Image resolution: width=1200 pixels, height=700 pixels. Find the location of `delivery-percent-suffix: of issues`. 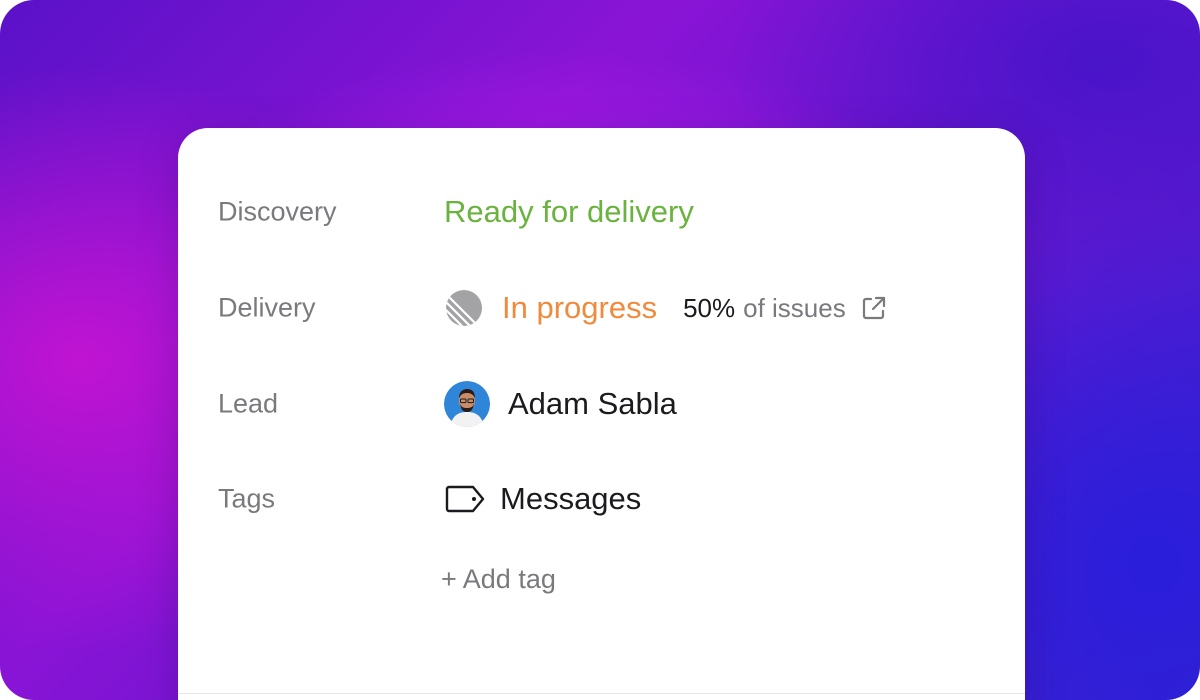

delivery-percent-suffix: of issues is located at coordinates (794, 307).